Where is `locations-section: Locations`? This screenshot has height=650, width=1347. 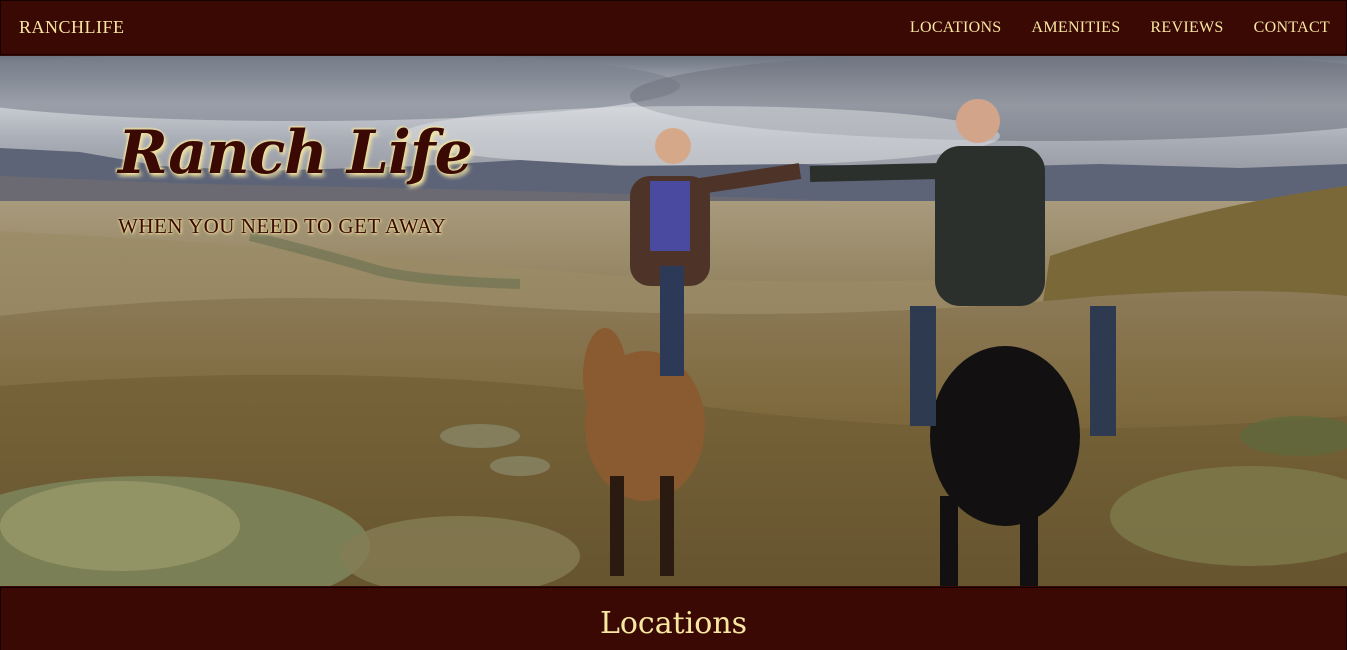 locations-section: Locations is located at coordinates (673, 618).